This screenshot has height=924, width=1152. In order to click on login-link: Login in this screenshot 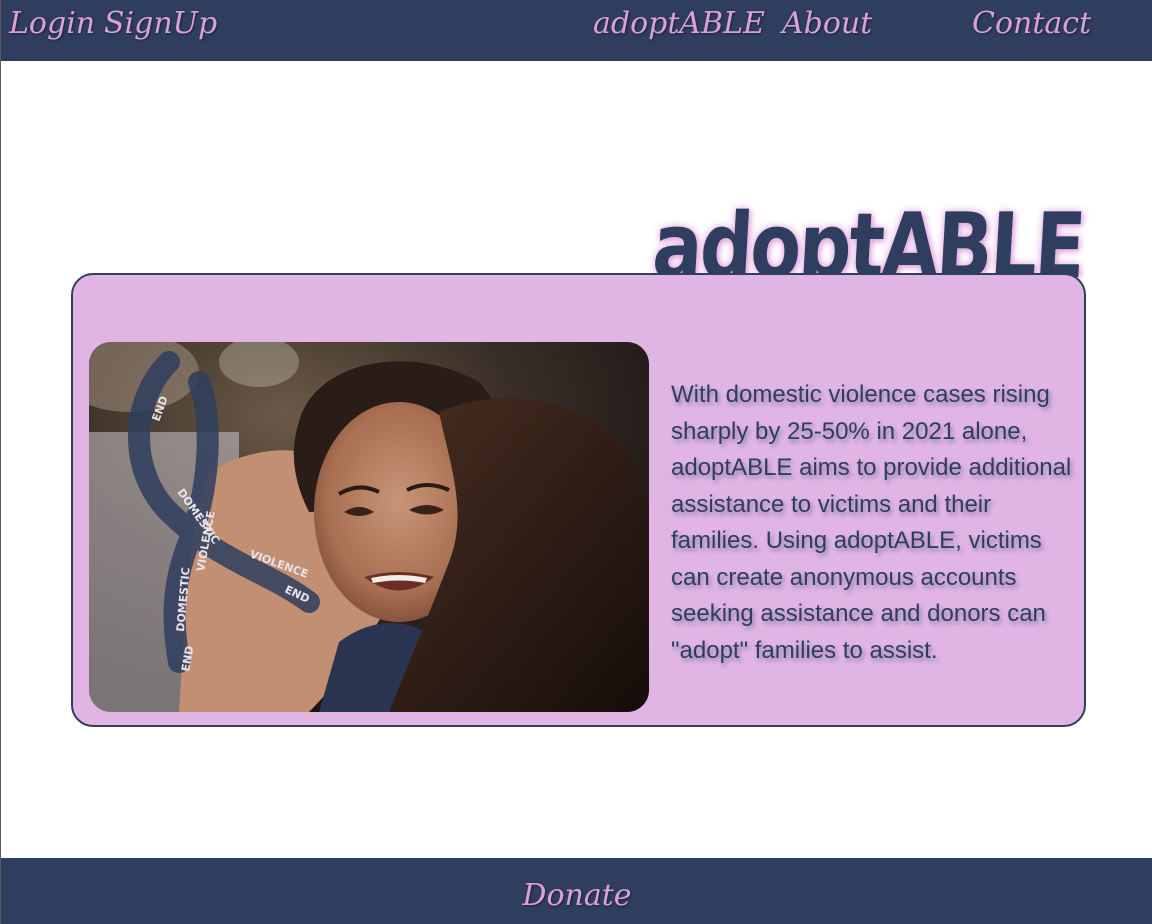, I will do `click(52, 24)`.